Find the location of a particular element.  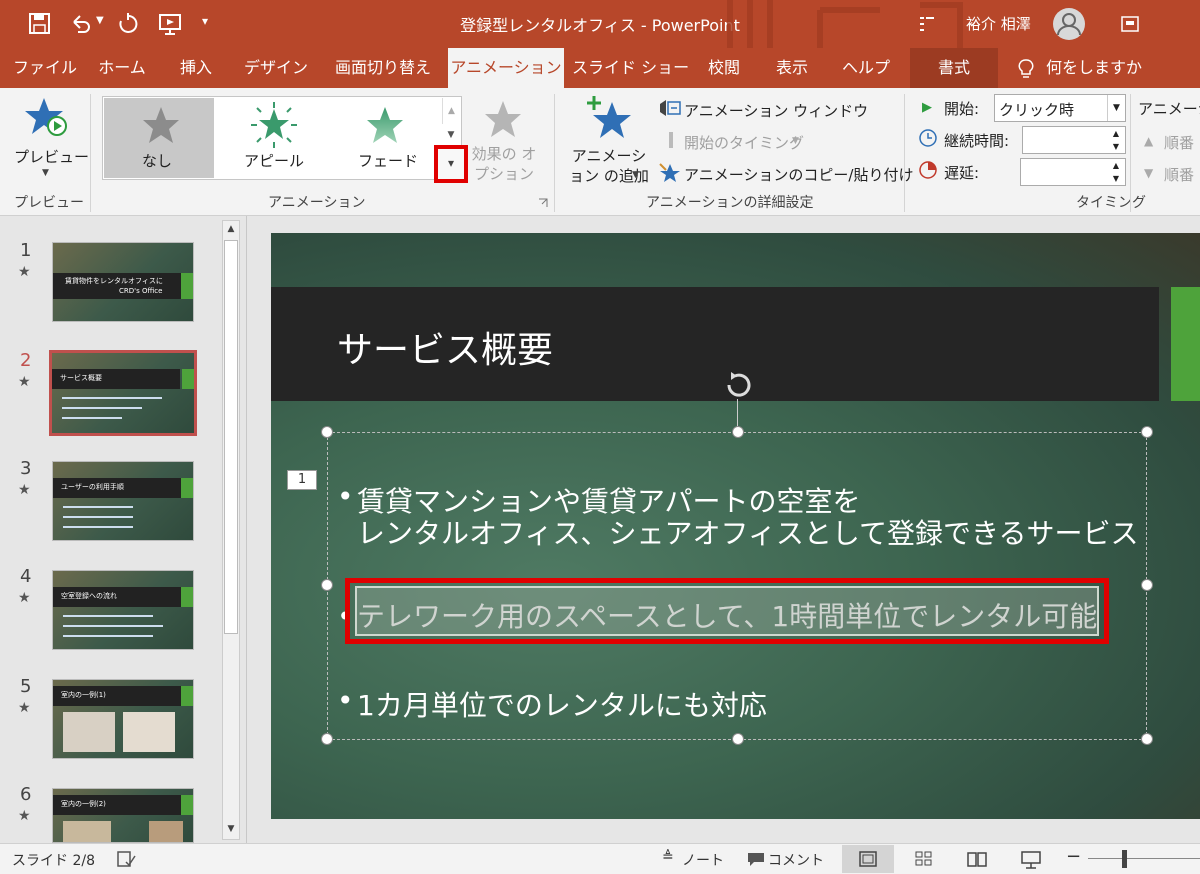

duration-spinner: ▲ ▼ is located at coordinates (1116, 140).